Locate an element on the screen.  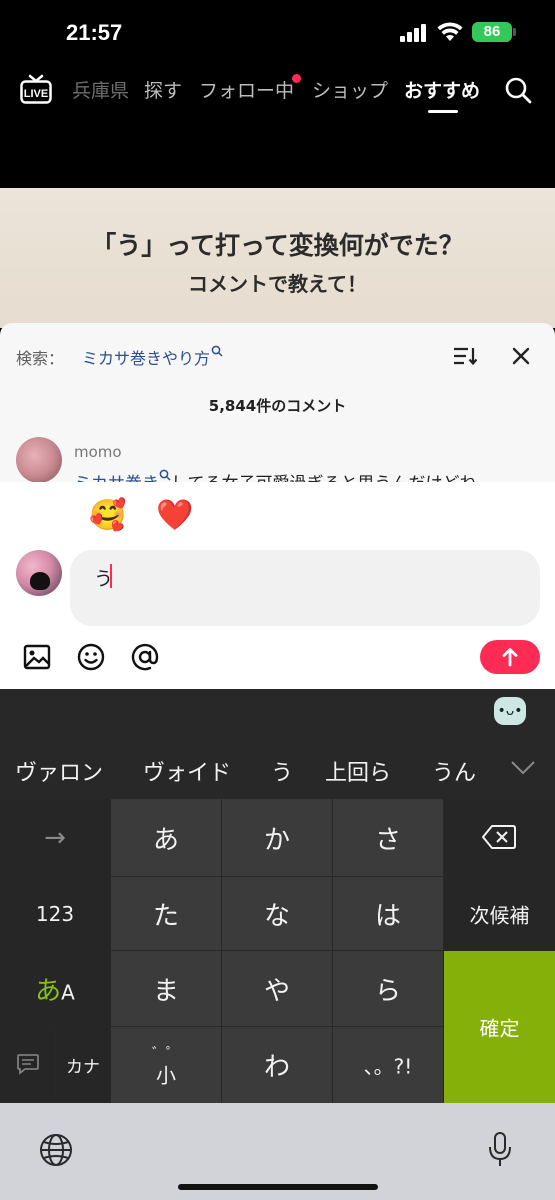
key-na: な is located at coordinates (277, 913).